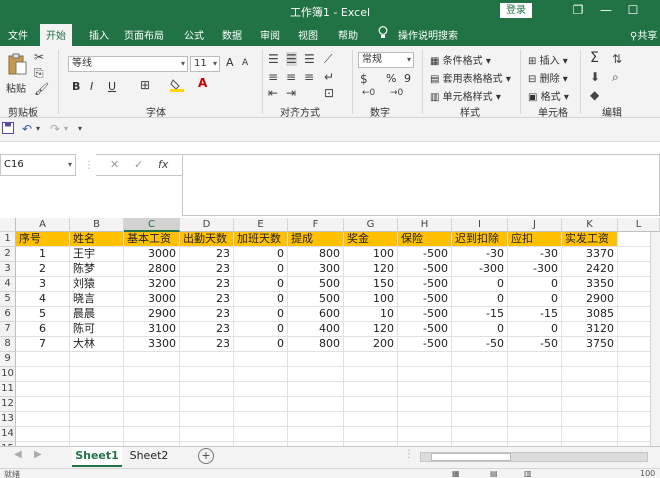 Image resolution: width=660 pixels, height=478 pixels. I want to click on font-size-combo: 11 ▾, so click(205, 64).